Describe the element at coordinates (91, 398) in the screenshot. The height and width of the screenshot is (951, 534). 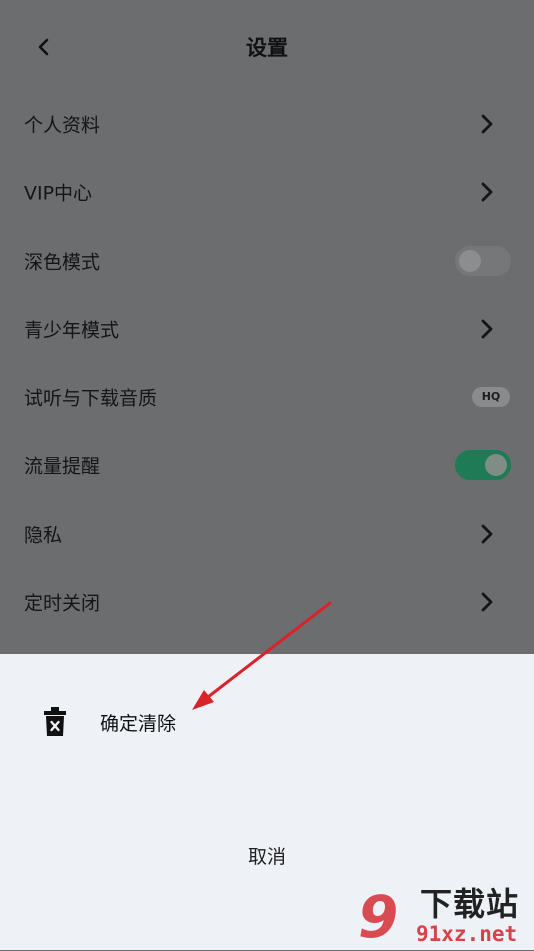
I see `setting-label: 试听与下载音质` at that location.